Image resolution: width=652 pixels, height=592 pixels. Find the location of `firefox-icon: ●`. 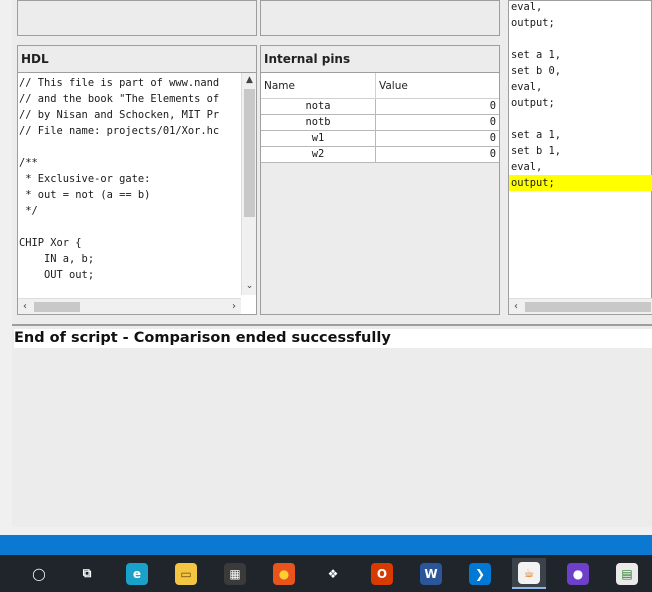

firefox-icon: ● is located at coordinates (284, 573).